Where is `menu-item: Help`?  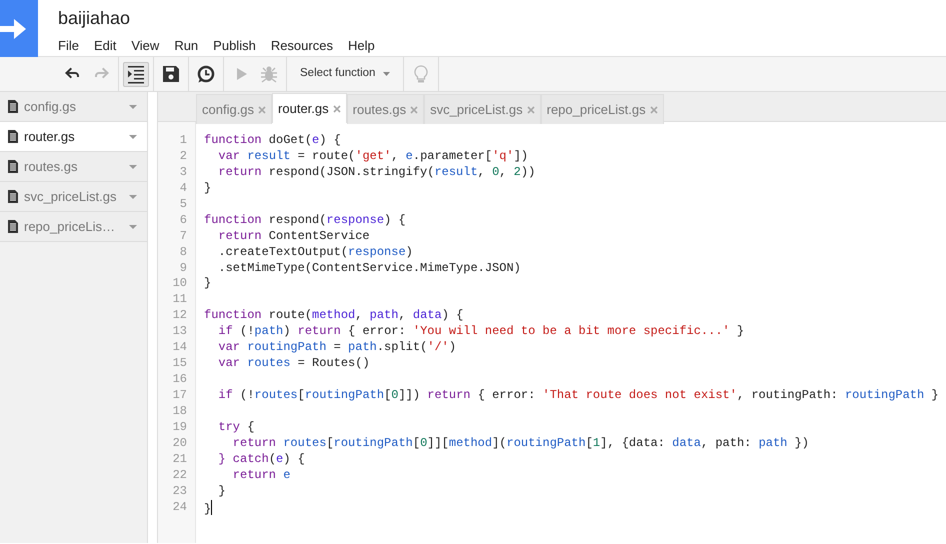 menu-item: Help is located at coordinates (361, 46).